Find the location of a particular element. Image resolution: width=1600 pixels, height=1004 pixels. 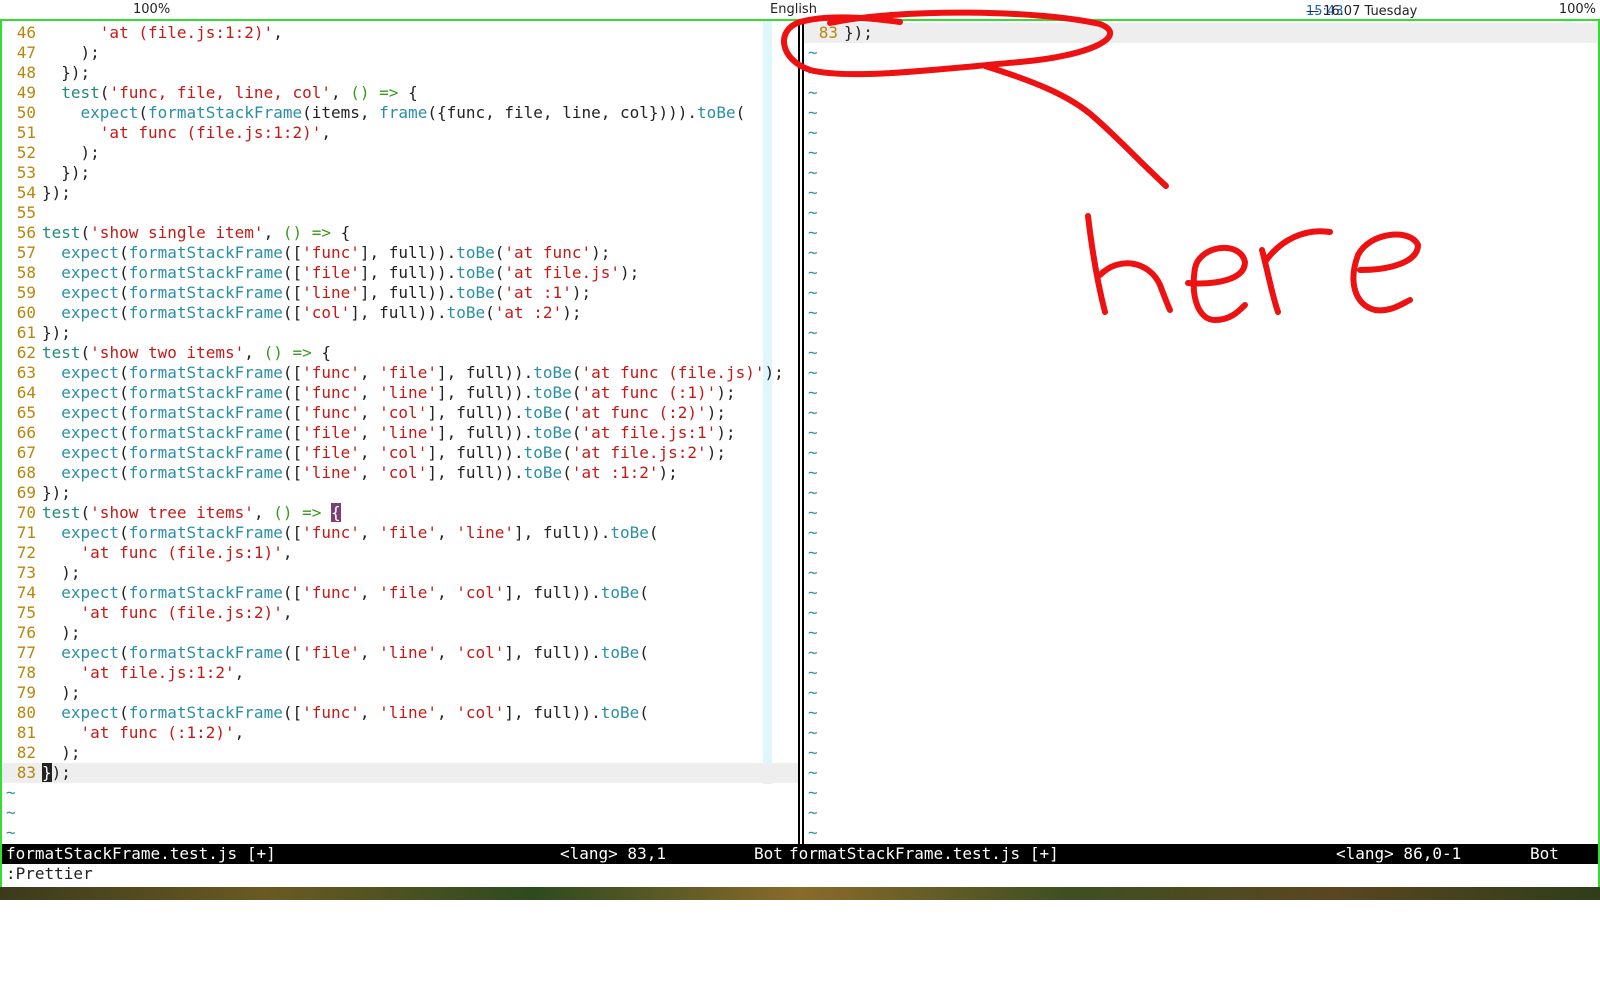

line-number: 67 is located at coordinates (26, 452).